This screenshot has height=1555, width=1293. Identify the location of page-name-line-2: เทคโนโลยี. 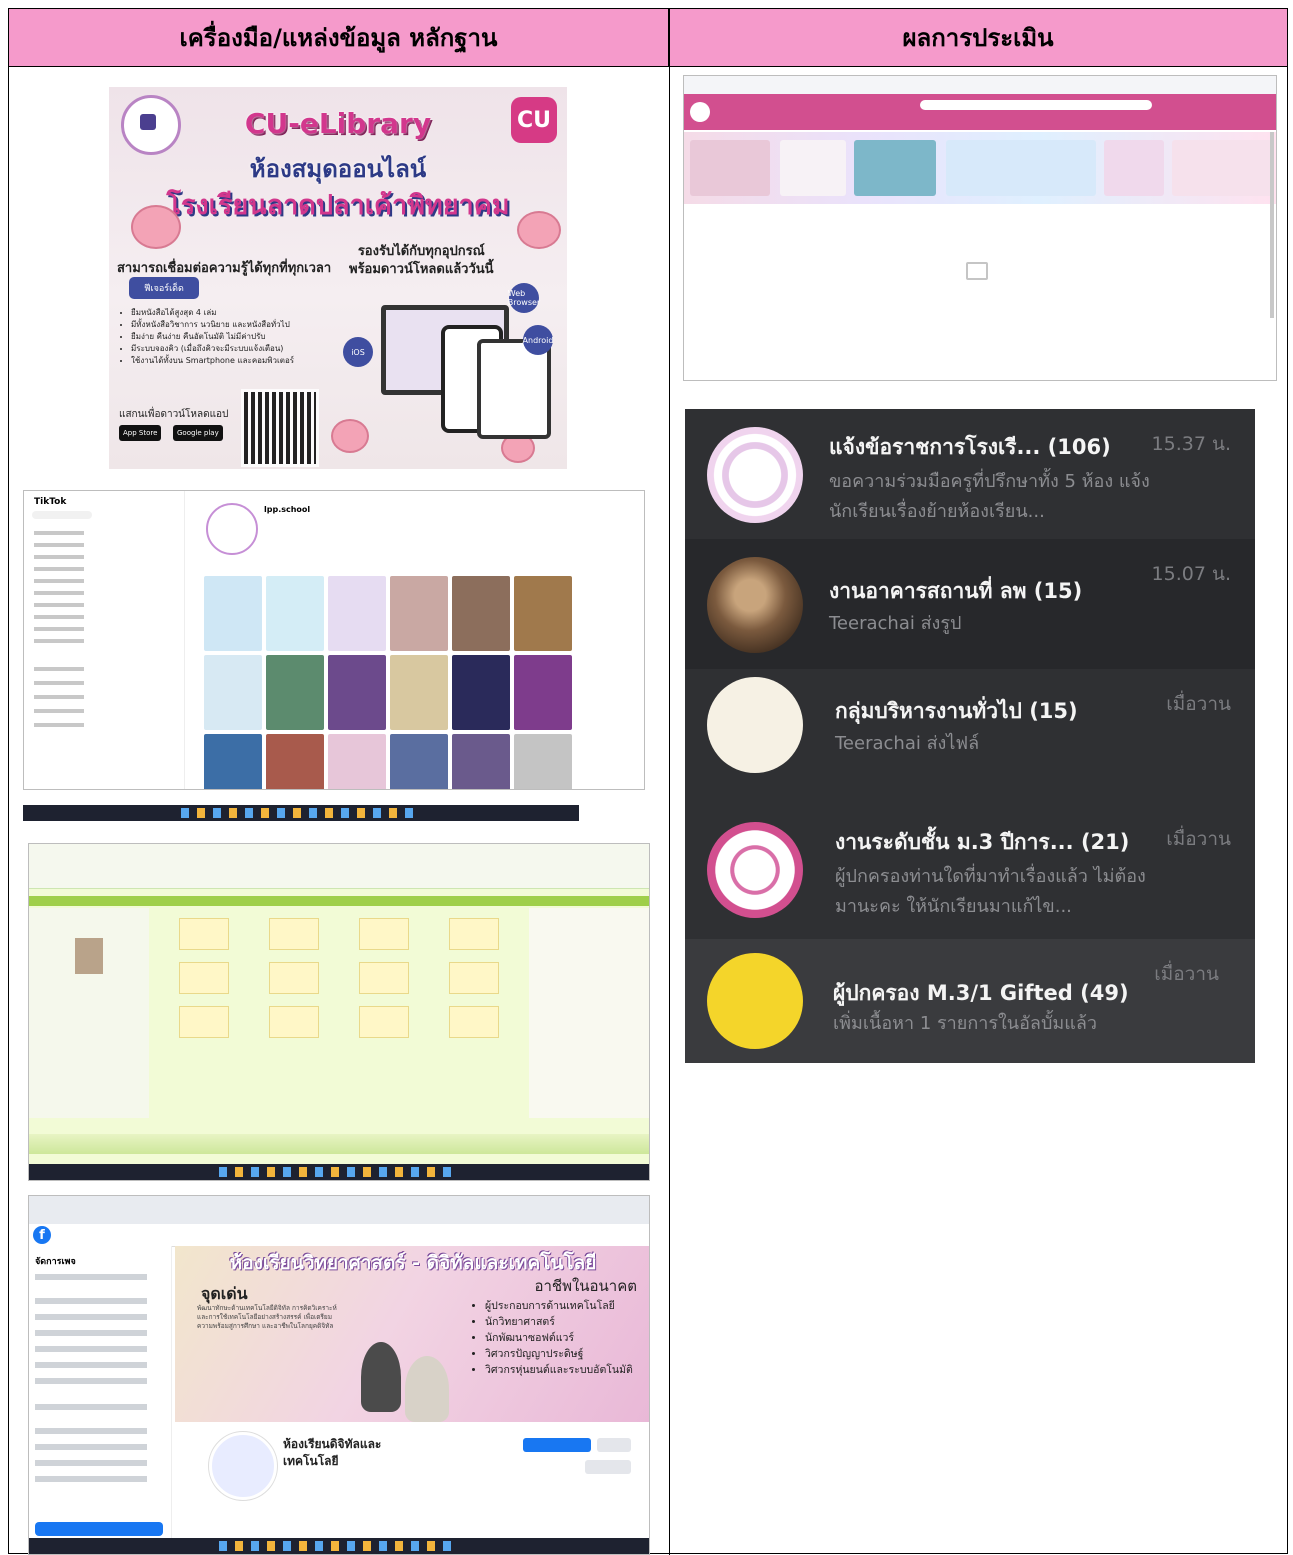
(311, 1461).